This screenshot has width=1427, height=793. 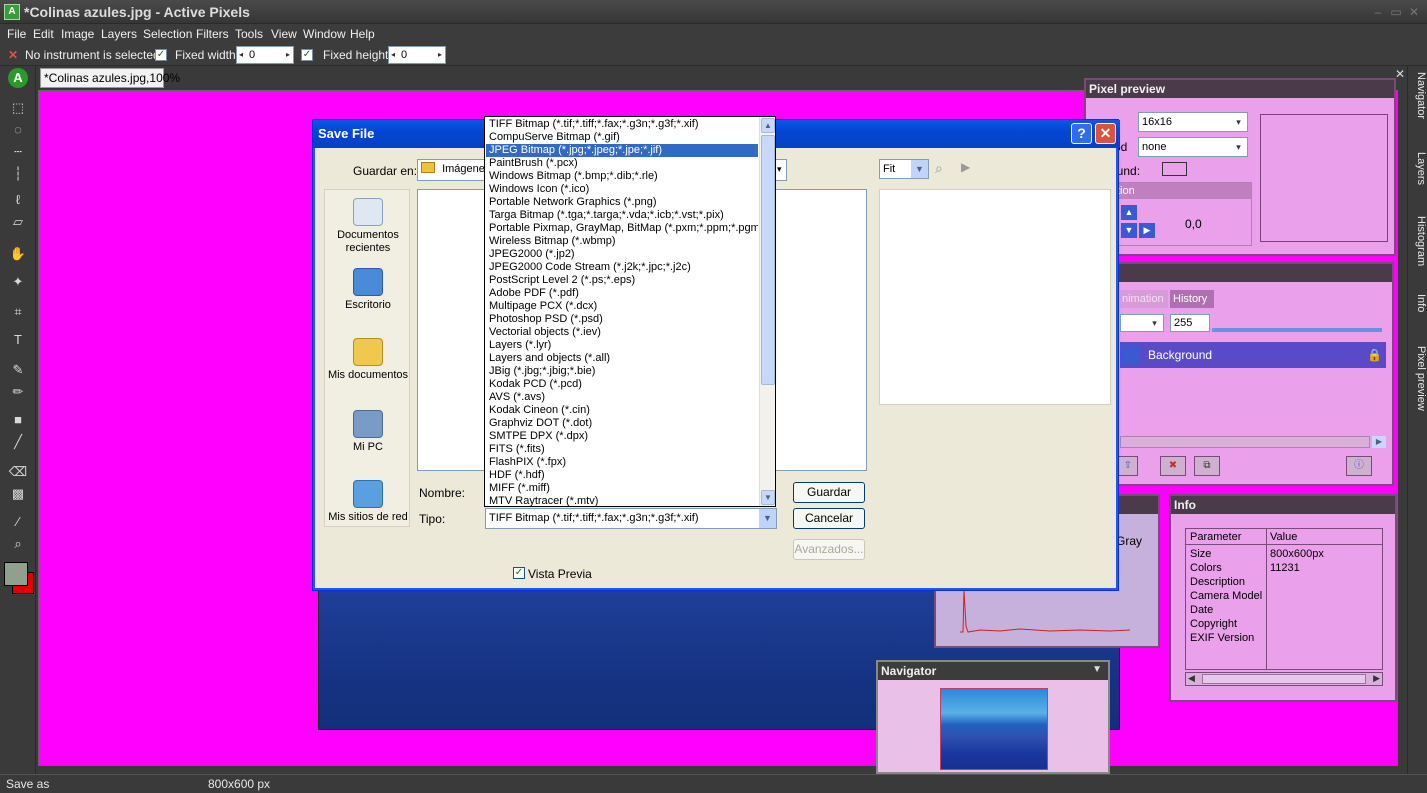 What do you see at coordinates (622, 384) in the screenshot?
I see `dropdown-item: Kodak PCD (*.pcd)` at bounding box center [622, 384].